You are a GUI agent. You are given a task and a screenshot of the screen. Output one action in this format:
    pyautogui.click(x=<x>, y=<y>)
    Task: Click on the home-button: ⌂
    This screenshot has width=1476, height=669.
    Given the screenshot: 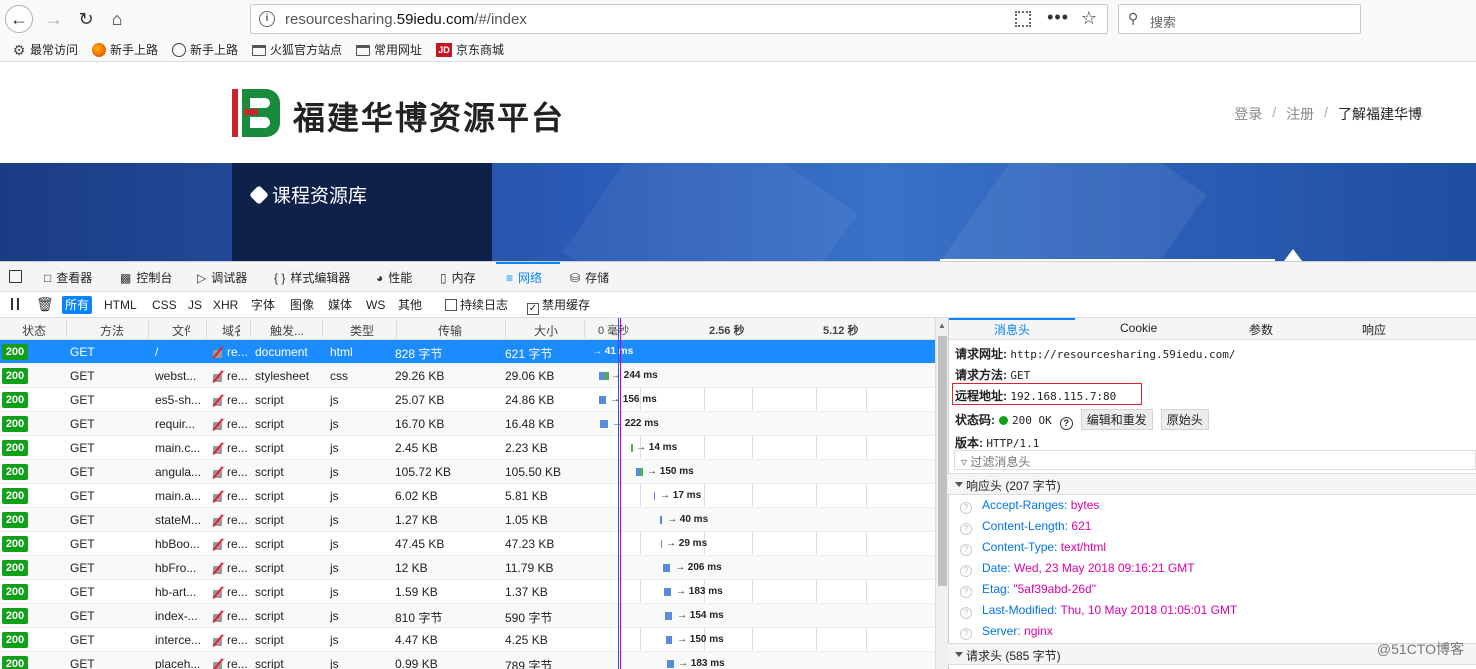 What is the action you would take?
    pyautogui.click(x=117, y=19)
    